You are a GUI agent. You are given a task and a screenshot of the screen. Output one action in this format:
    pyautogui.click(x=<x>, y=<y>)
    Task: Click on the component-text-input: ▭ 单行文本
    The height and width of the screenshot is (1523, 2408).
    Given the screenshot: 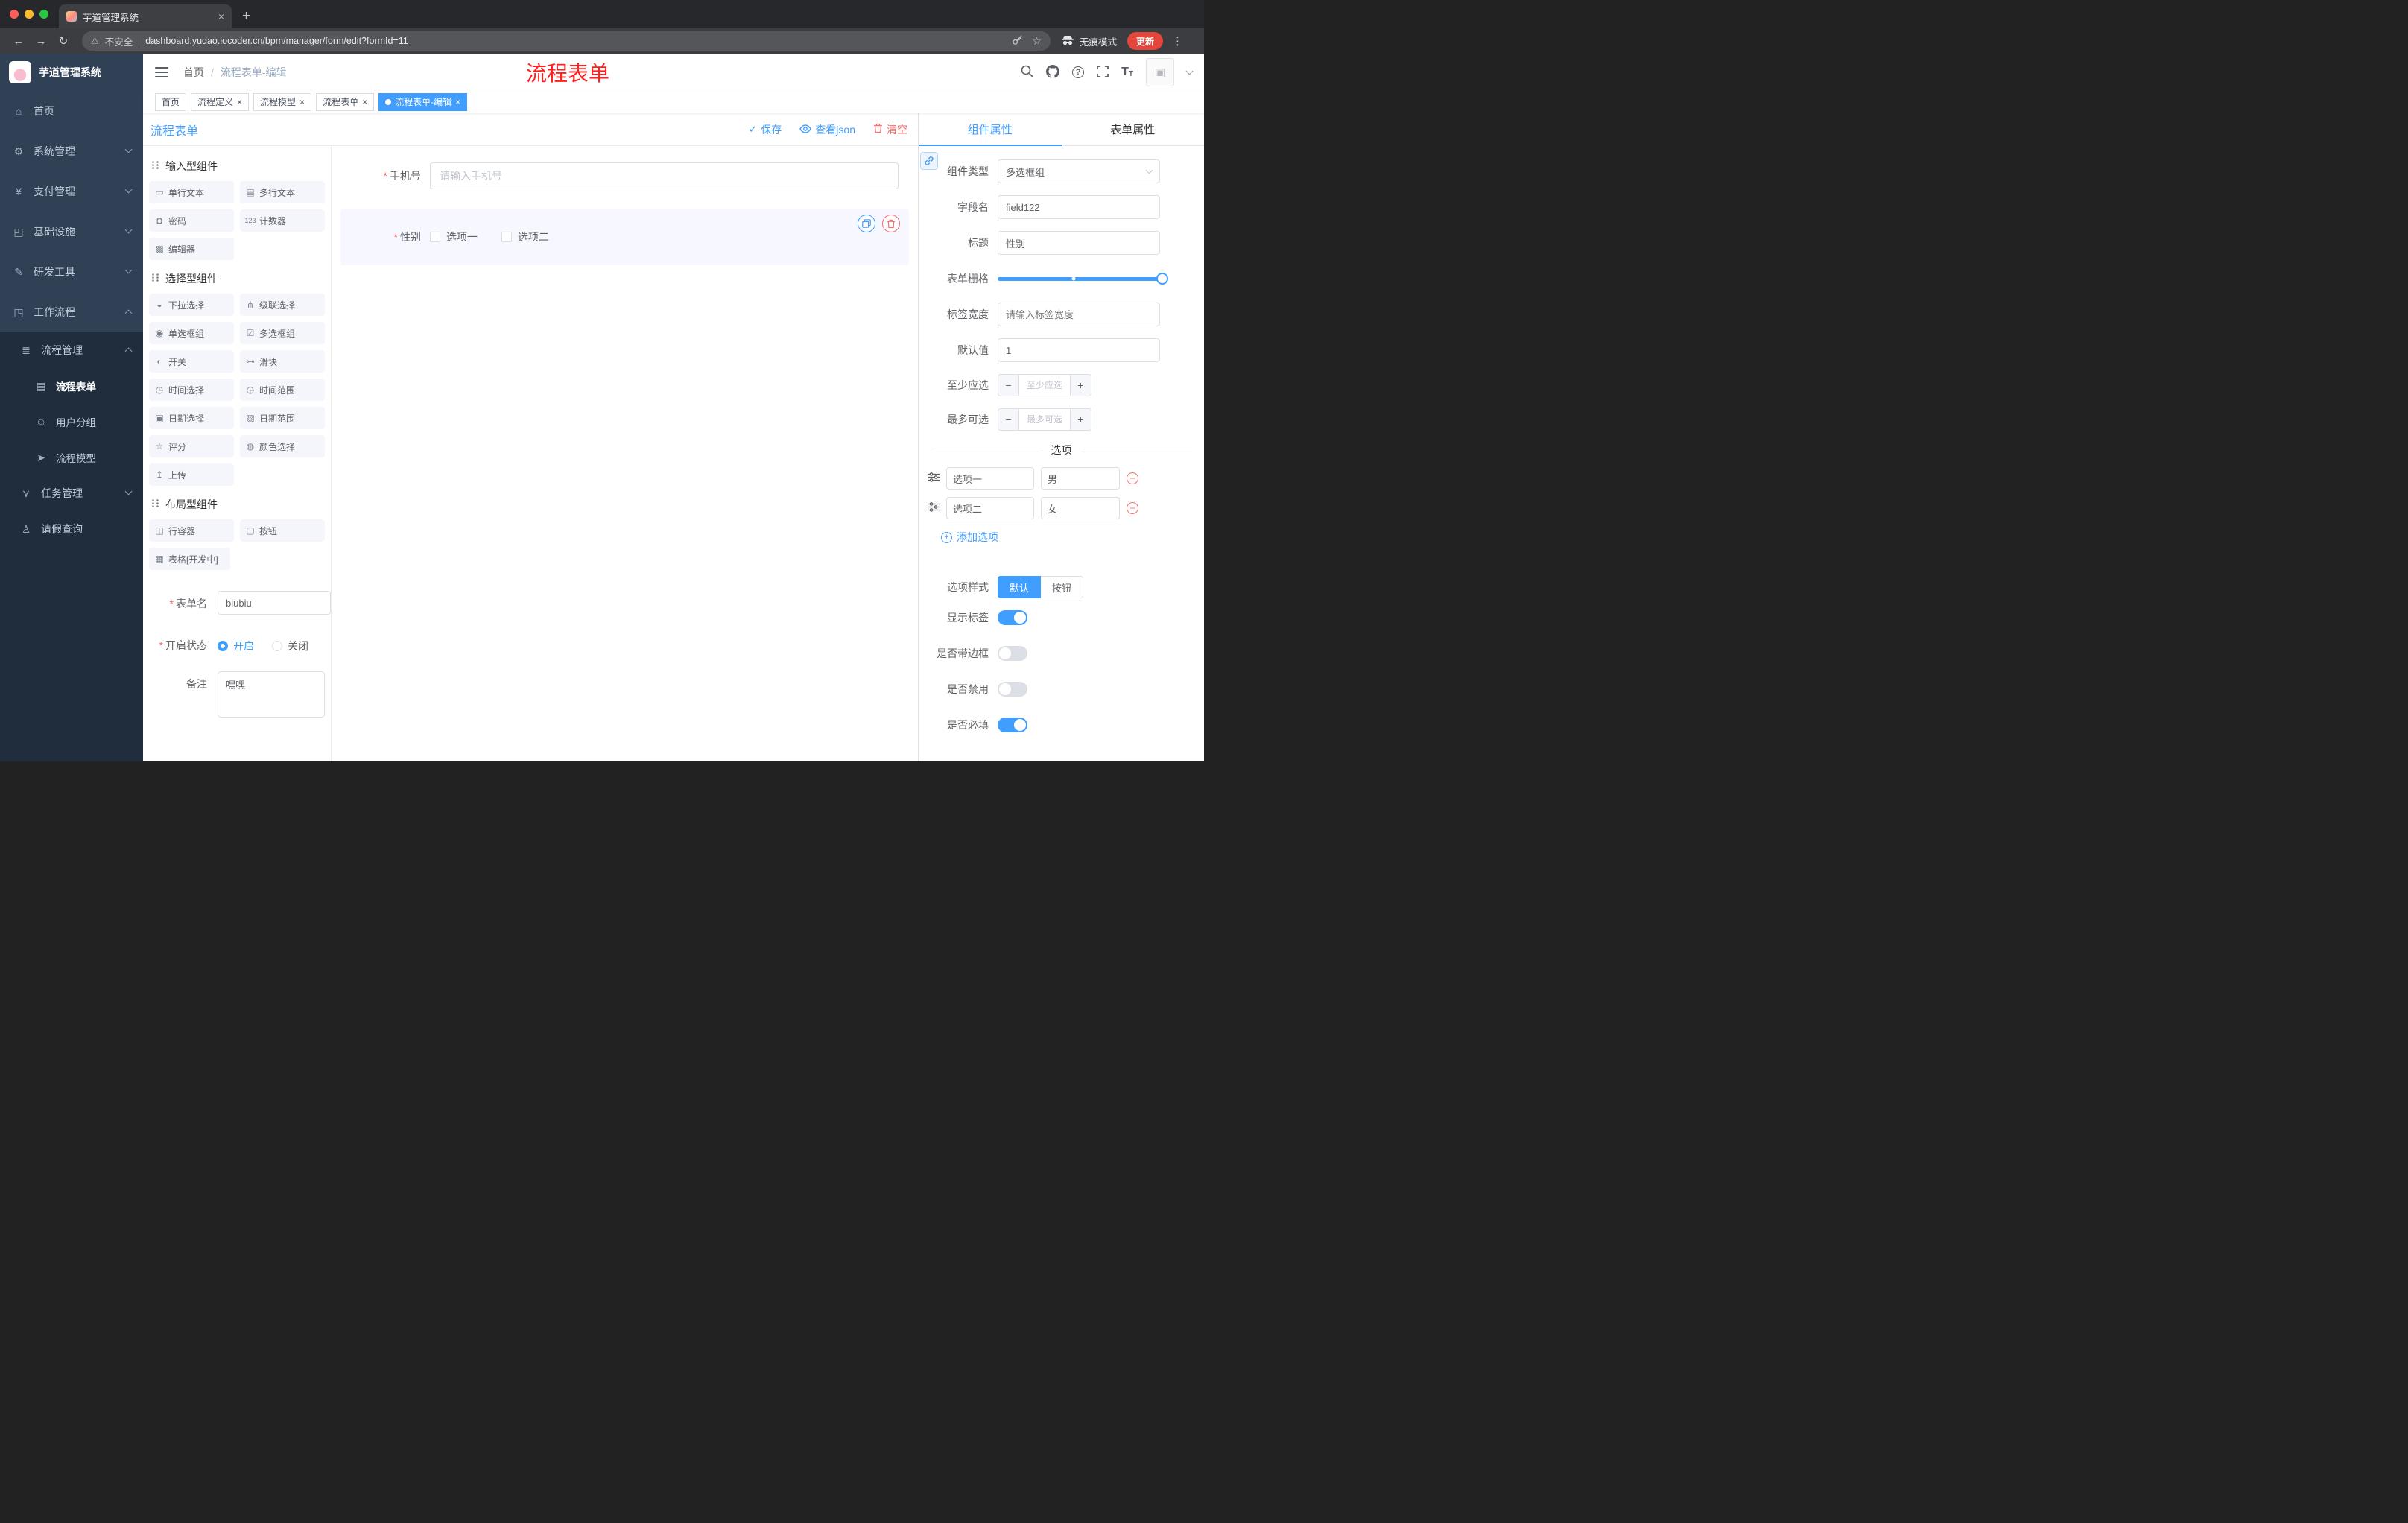 What is the action you would take?
    pyautogui.click(x=191, y=192)
    